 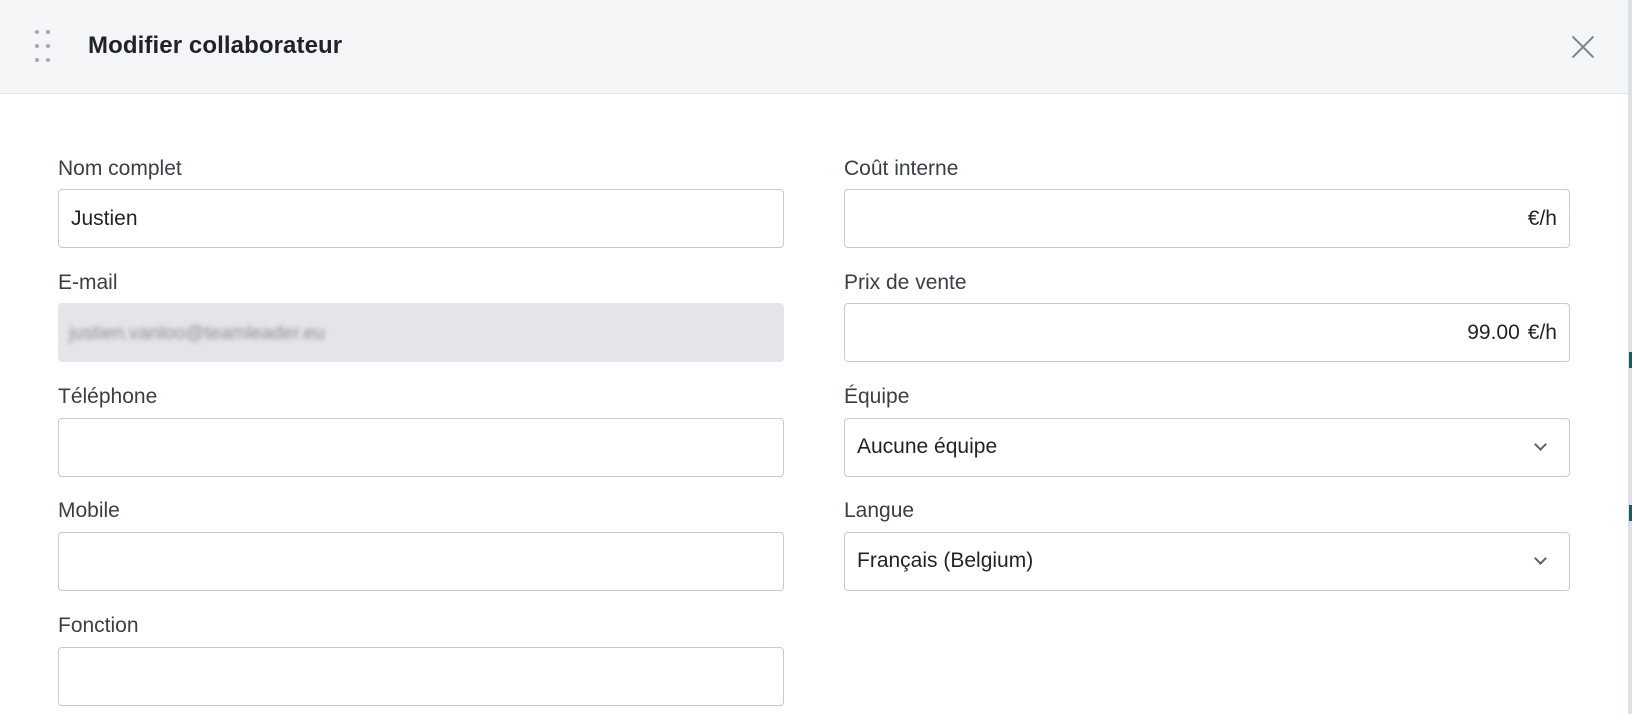 What do you see at coordinates (88, 282) in the screenshot?
I see `email-label: E-mail` at bounding box center [88, 282].